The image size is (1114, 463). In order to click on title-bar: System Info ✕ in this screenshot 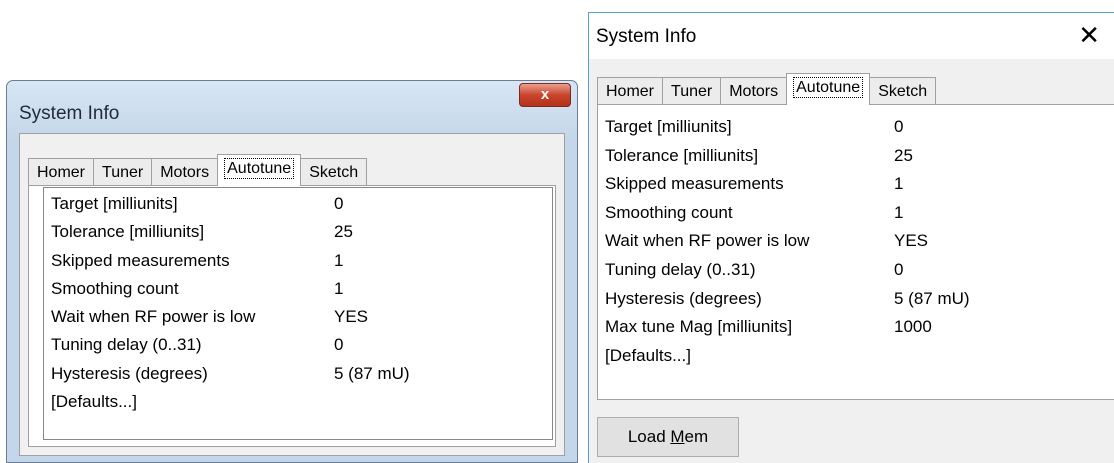, I will do `click(851, 36)`.